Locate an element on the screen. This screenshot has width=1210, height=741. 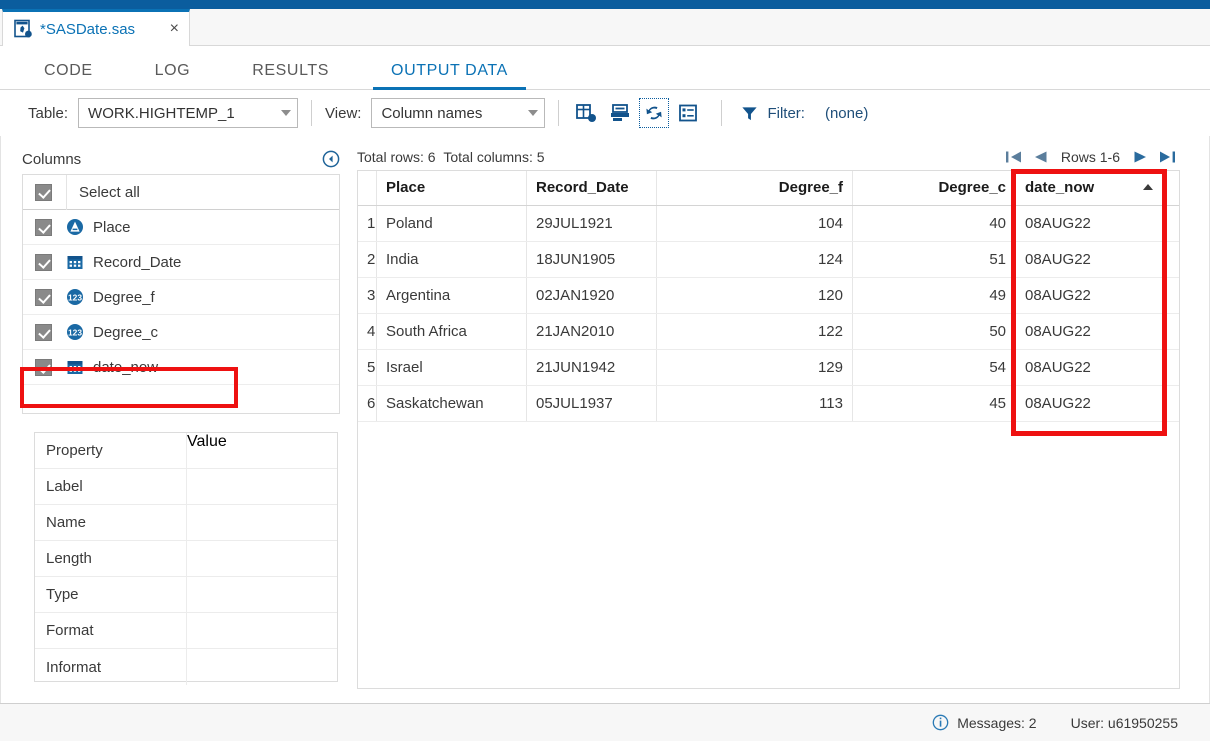
chevron-down-icon is located at coordinates (286, 113).